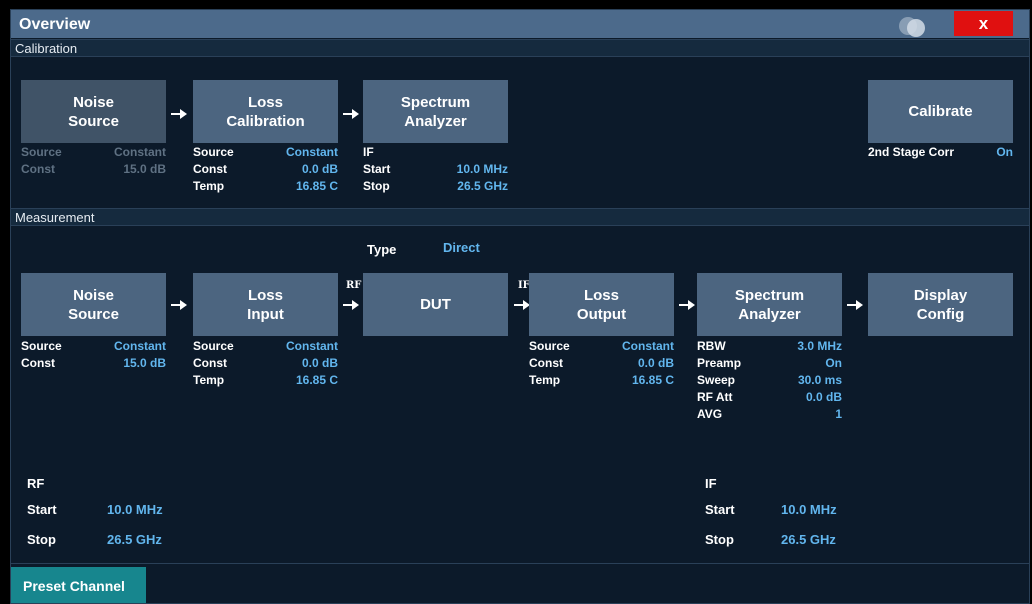  I want to click on dialog-title: Overview, so click(55, 24).